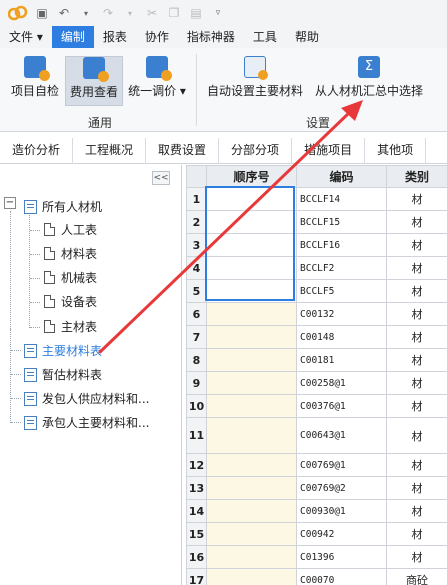  I want to click on table-row: 9 C00258@1 材, so click(316, 383).